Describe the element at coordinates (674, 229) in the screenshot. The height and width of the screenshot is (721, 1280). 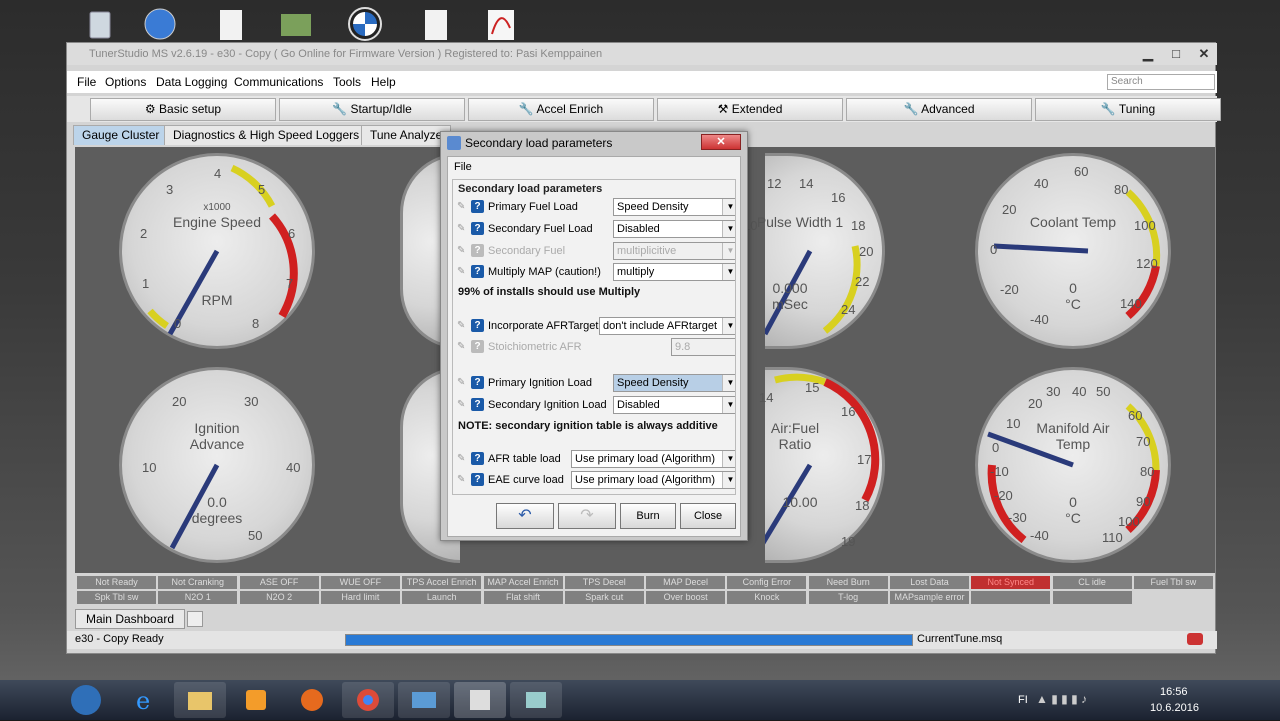
I see `secondary-fuel-load-select: Disabled ▼` at that location.